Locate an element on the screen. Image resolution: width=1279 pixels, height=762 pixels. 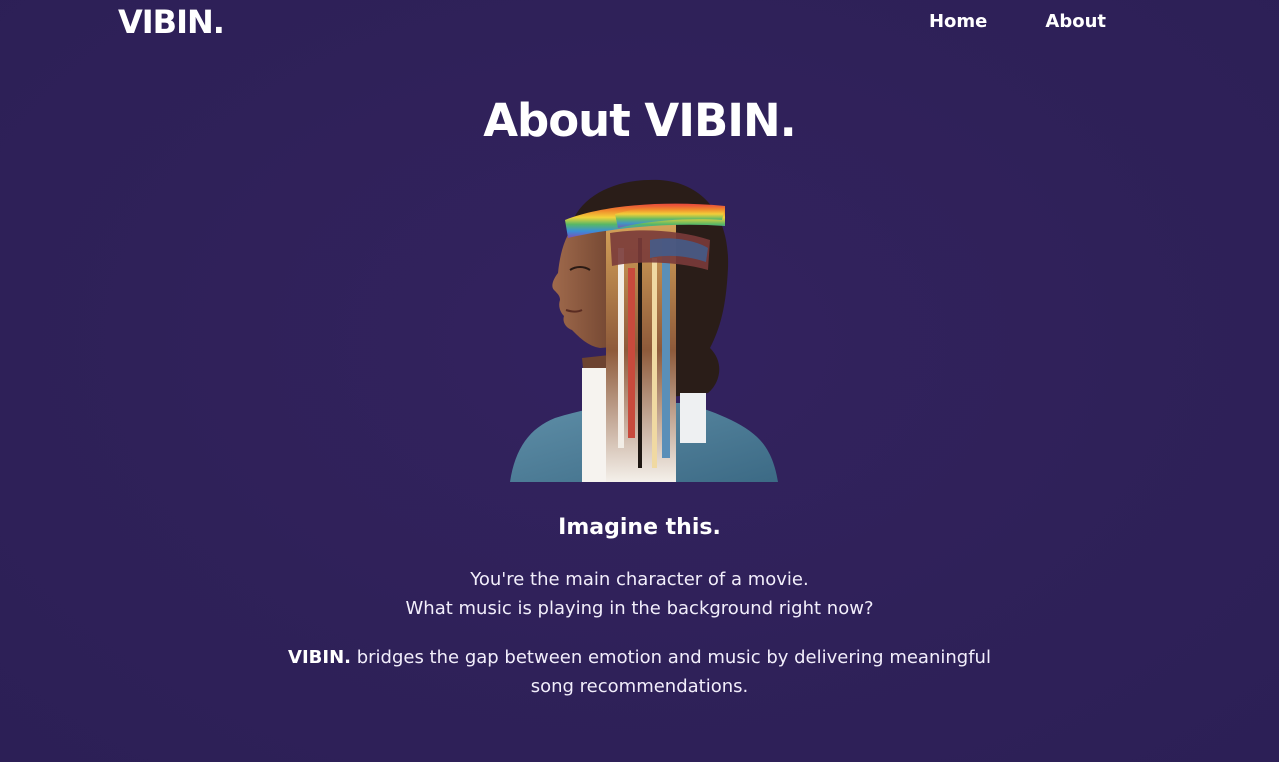
section-subheading: Imagine this. is located at coordinates (639, 527).